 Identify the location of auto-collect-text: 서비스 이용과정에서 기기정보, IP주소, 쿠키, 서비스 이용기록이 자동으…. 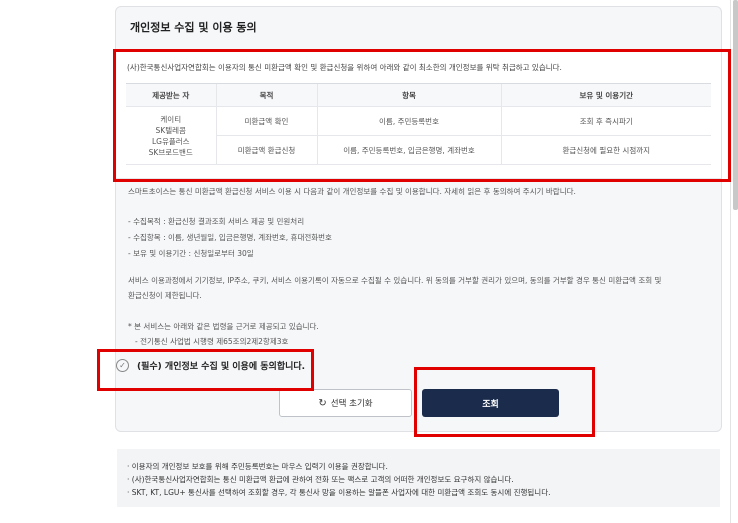
(395, 280).